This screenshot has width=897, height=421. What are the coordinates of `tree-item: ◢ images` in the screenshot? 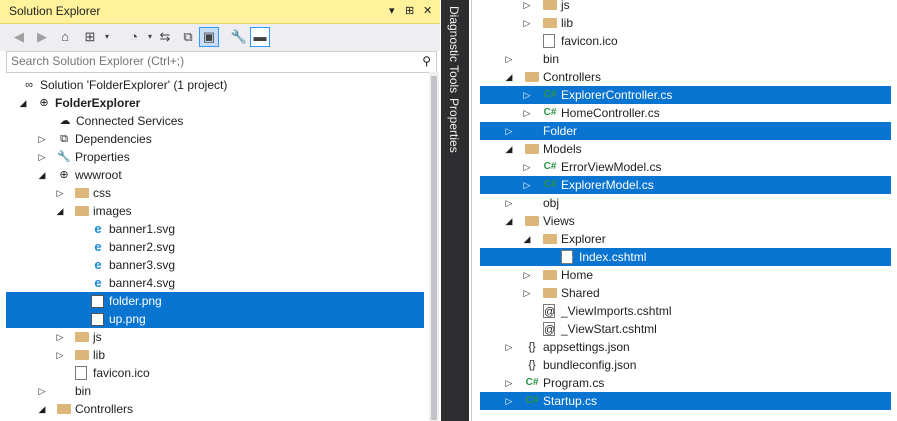 It's located at (214, 211).